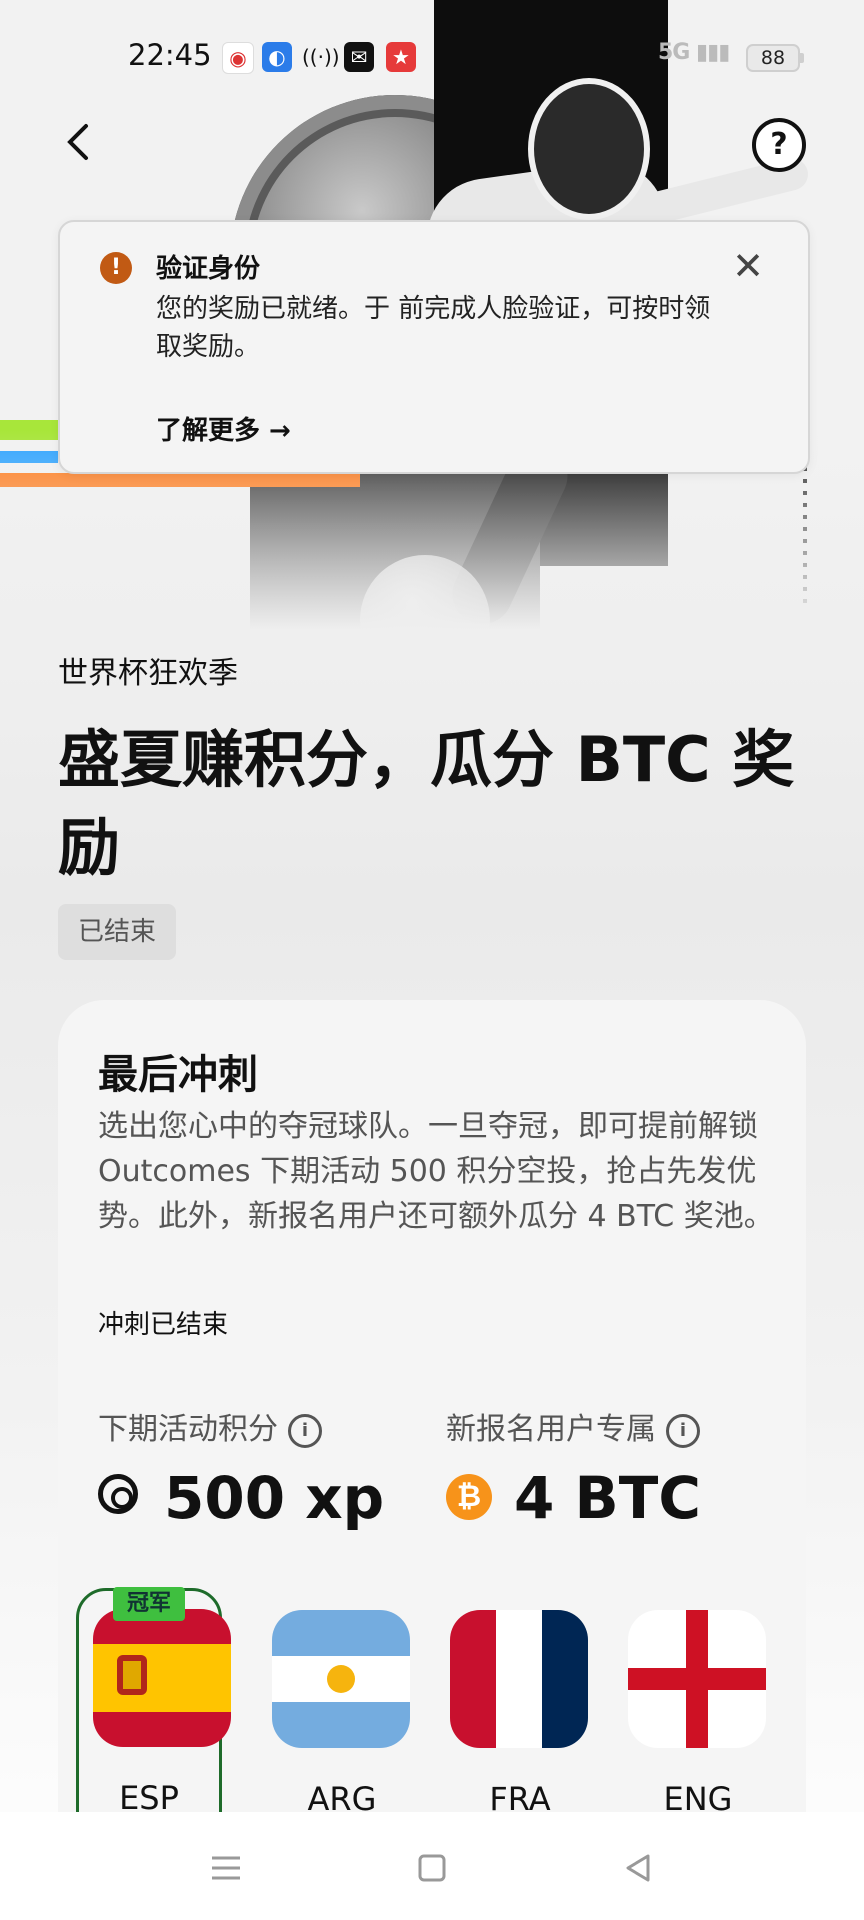  I want to click on chevron-left-icon, so click(77, 142).